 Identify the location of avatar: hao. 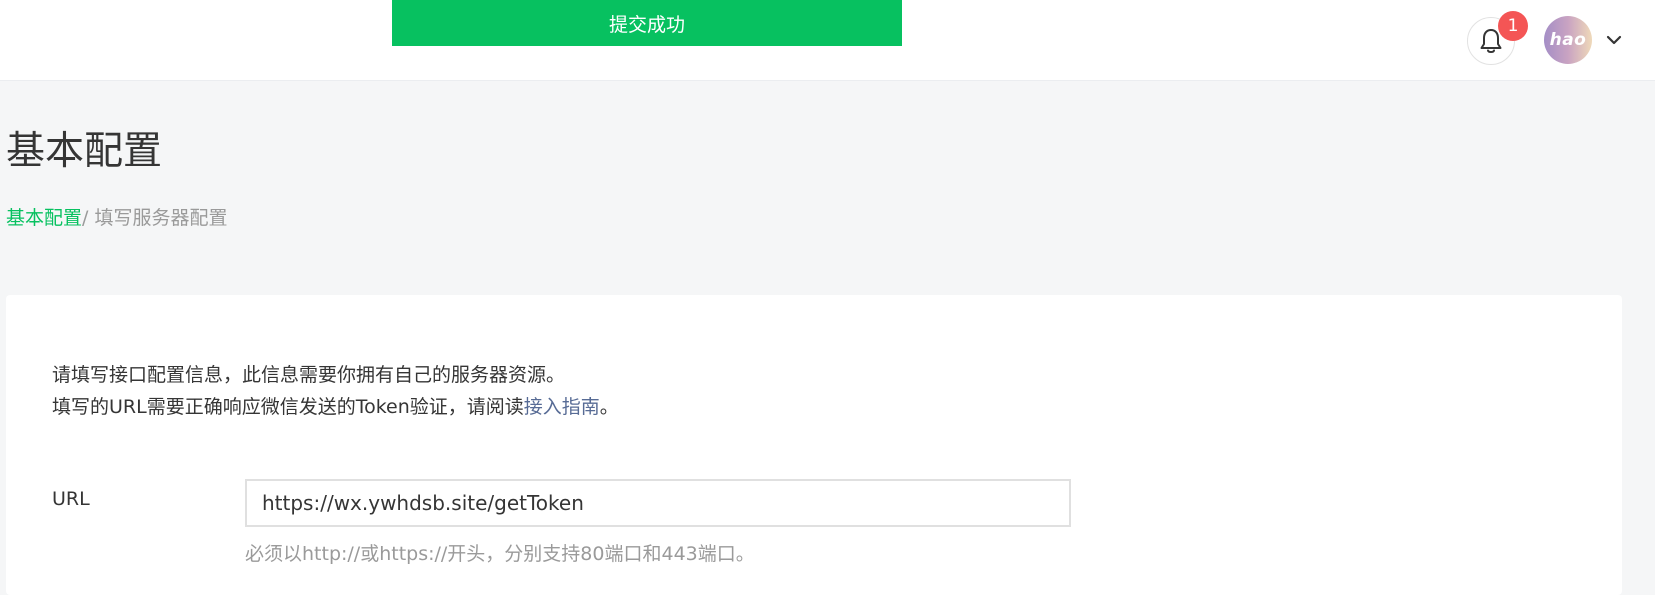
(1568, 40).